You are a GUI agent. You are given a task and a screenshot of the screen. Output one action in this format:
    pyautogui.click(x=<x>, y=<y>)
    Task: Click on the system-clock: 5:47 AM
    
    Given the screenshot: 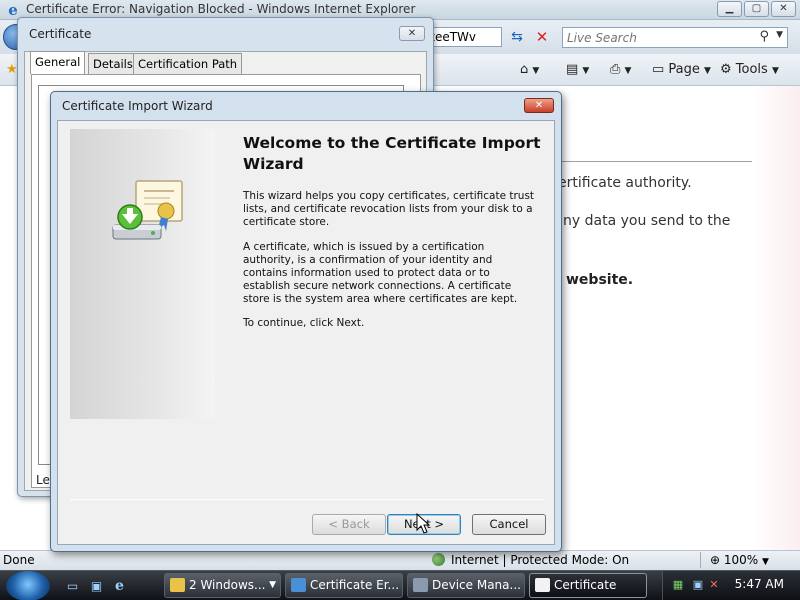 What is the action you would take?
    pyautogui.click(x=759, y=584)
    